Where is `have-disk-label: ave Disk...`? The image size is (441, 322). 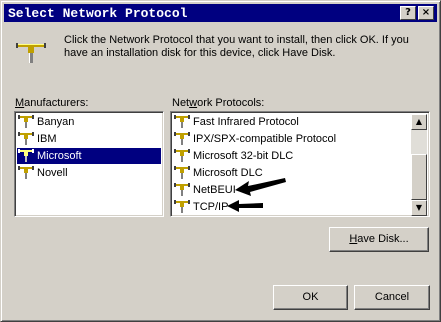
have-disk-label: ave Disk... is located at coordinates (383, 239).